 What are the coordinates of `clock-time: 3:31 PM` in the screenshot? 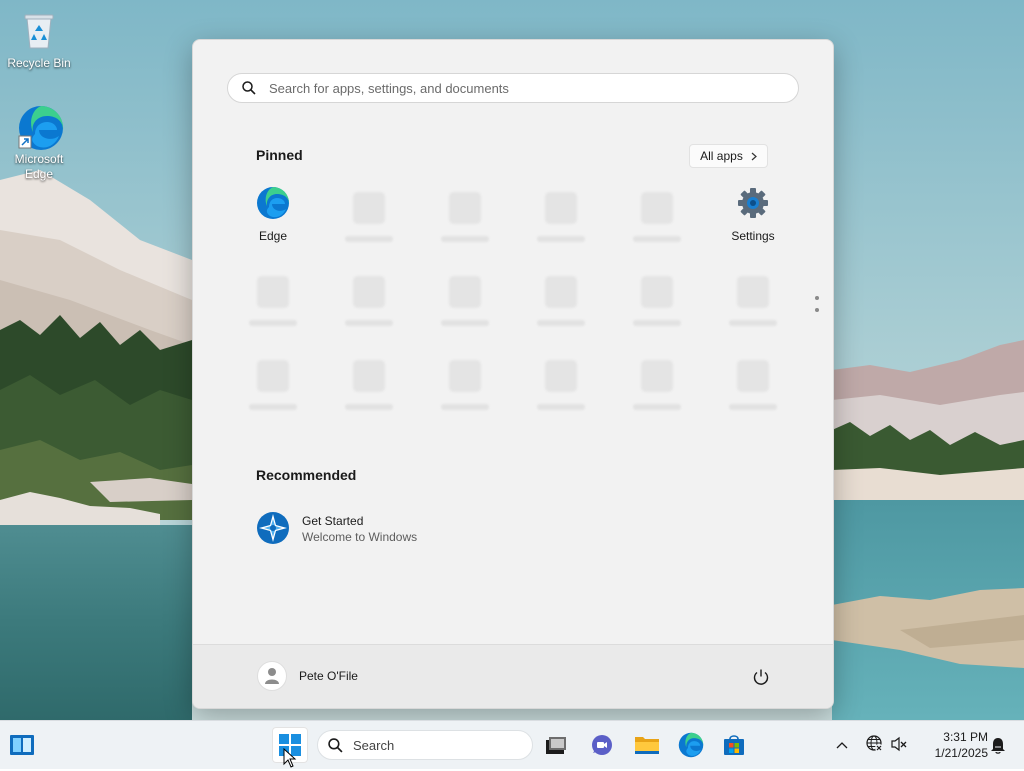 It's located at (965, 737).